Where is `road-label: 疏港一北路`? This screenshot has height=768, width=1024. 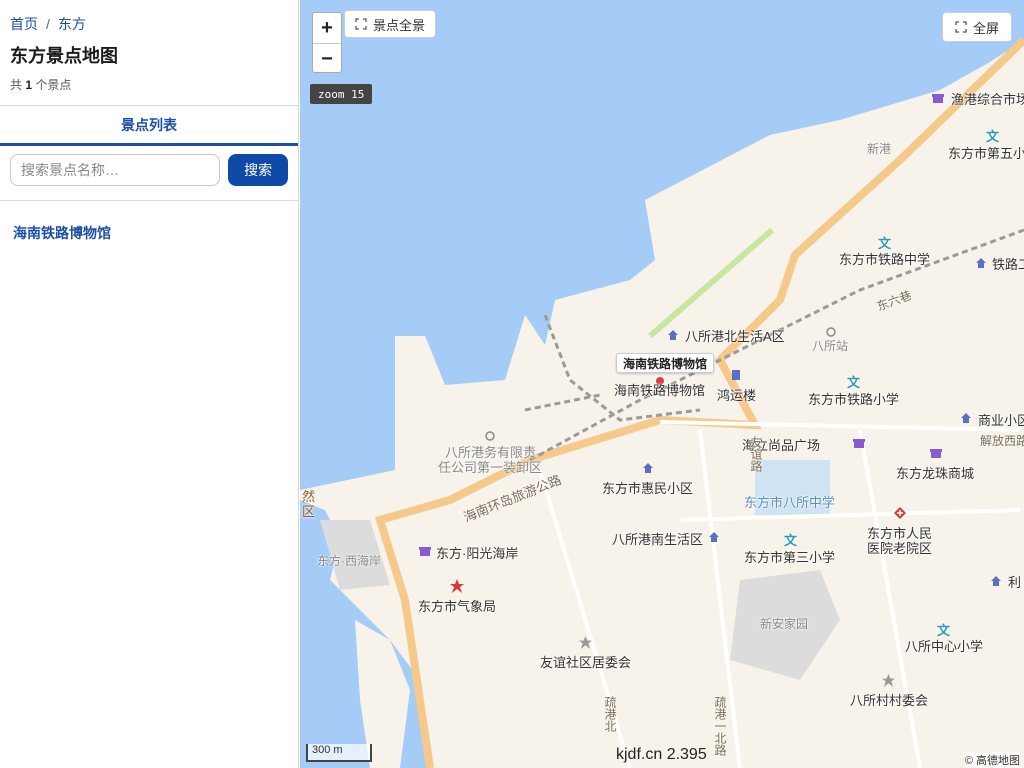 road-label: 疏港一北路 is located at coordinates (720, 726).